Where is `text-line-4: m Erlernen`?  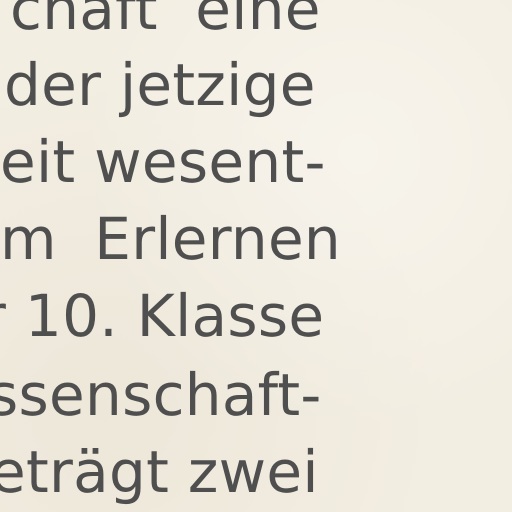 text-line-4: m Erlernen is located at coordinates (170, 239).